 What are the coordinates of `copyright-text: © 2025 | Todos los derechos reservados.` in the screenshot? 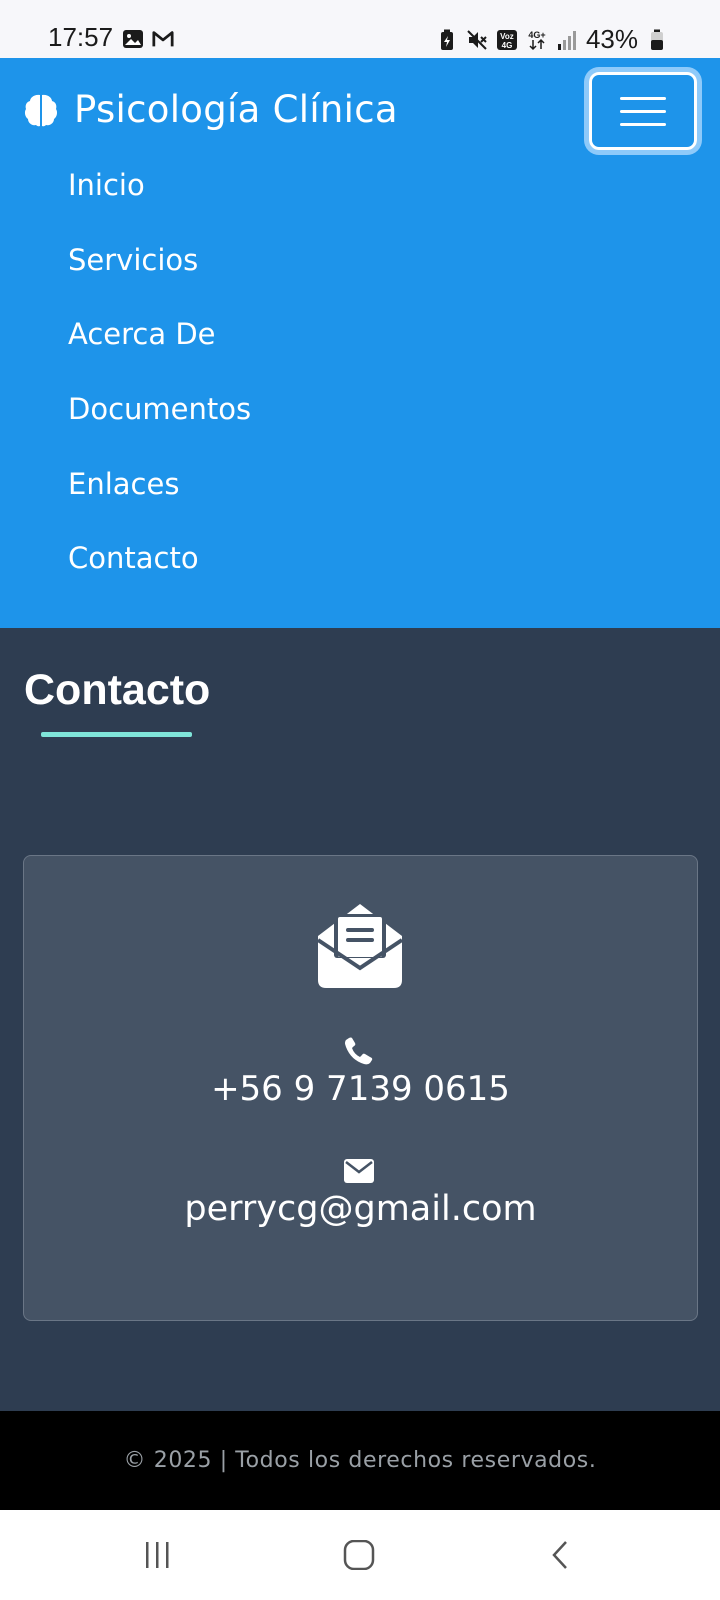 It's located at (360, 1460).